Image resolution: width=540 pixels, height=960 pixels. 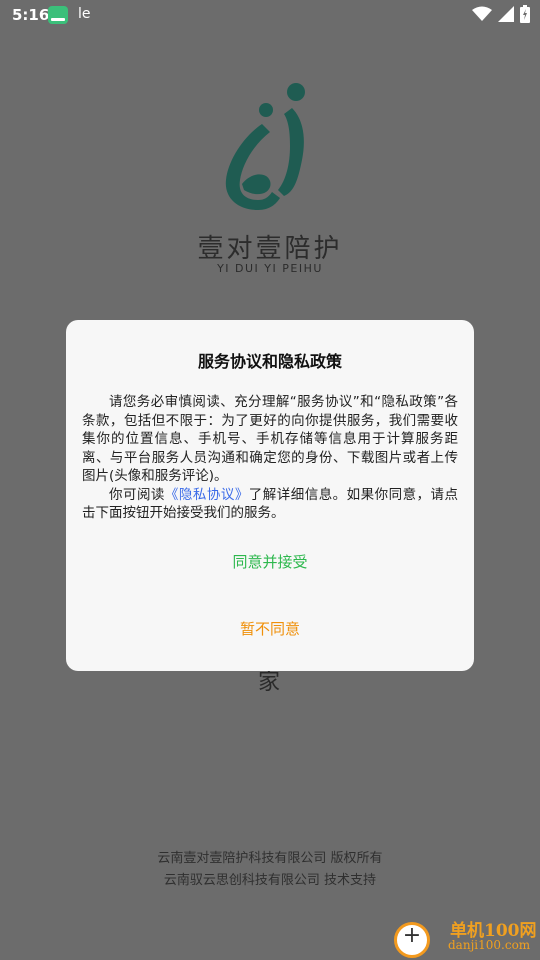 What do you see at coordinates (270, 880) in the screenshot?
I see `footer-tech-support: 云南驭云思创科技有限公司 技术支持` at bounding box center [270, 880].